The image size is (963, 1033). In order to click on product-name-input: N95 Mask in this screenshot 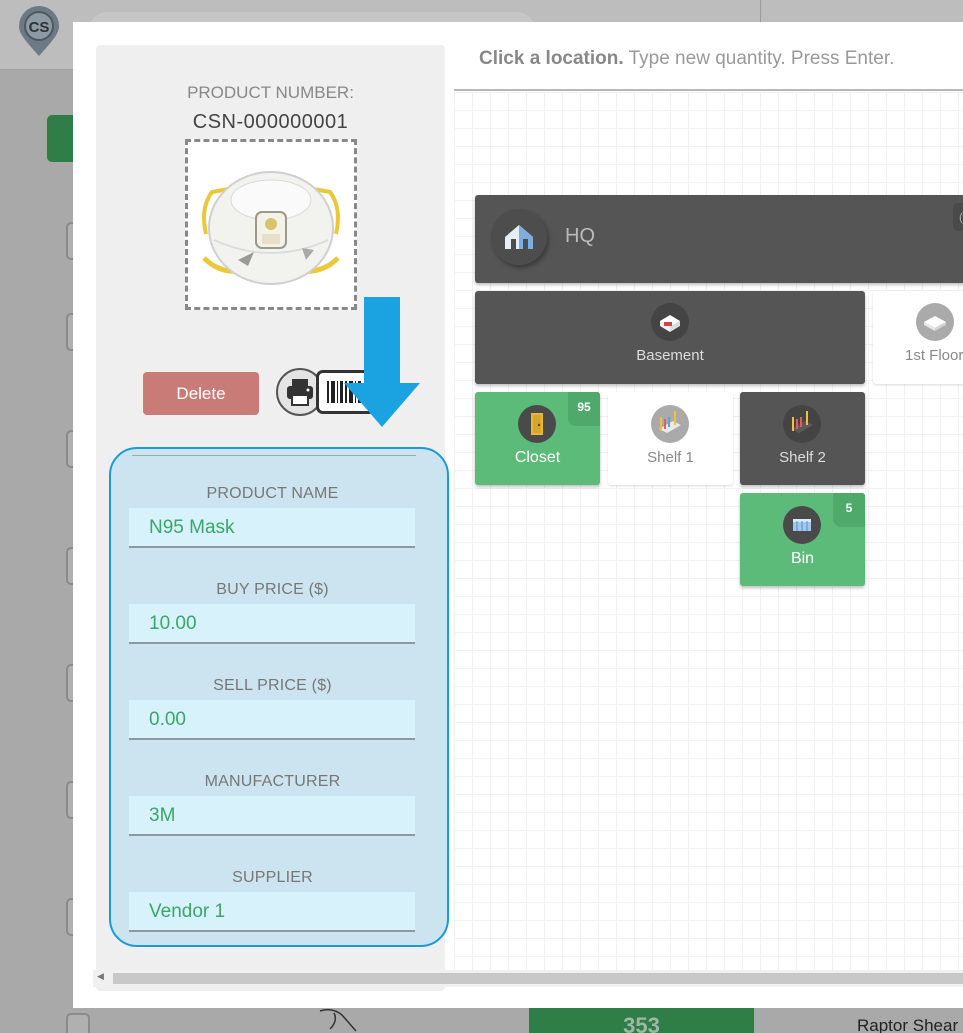, I will do `click(272, 528)`.